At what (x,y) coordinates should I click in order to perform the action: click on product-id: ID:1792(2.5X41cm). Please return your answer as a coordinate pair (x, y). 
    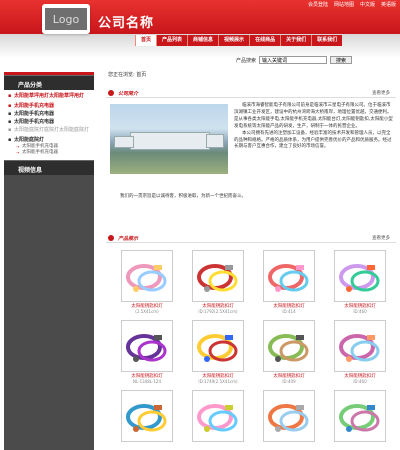
    Looking at the image, I should click on (218, 311).